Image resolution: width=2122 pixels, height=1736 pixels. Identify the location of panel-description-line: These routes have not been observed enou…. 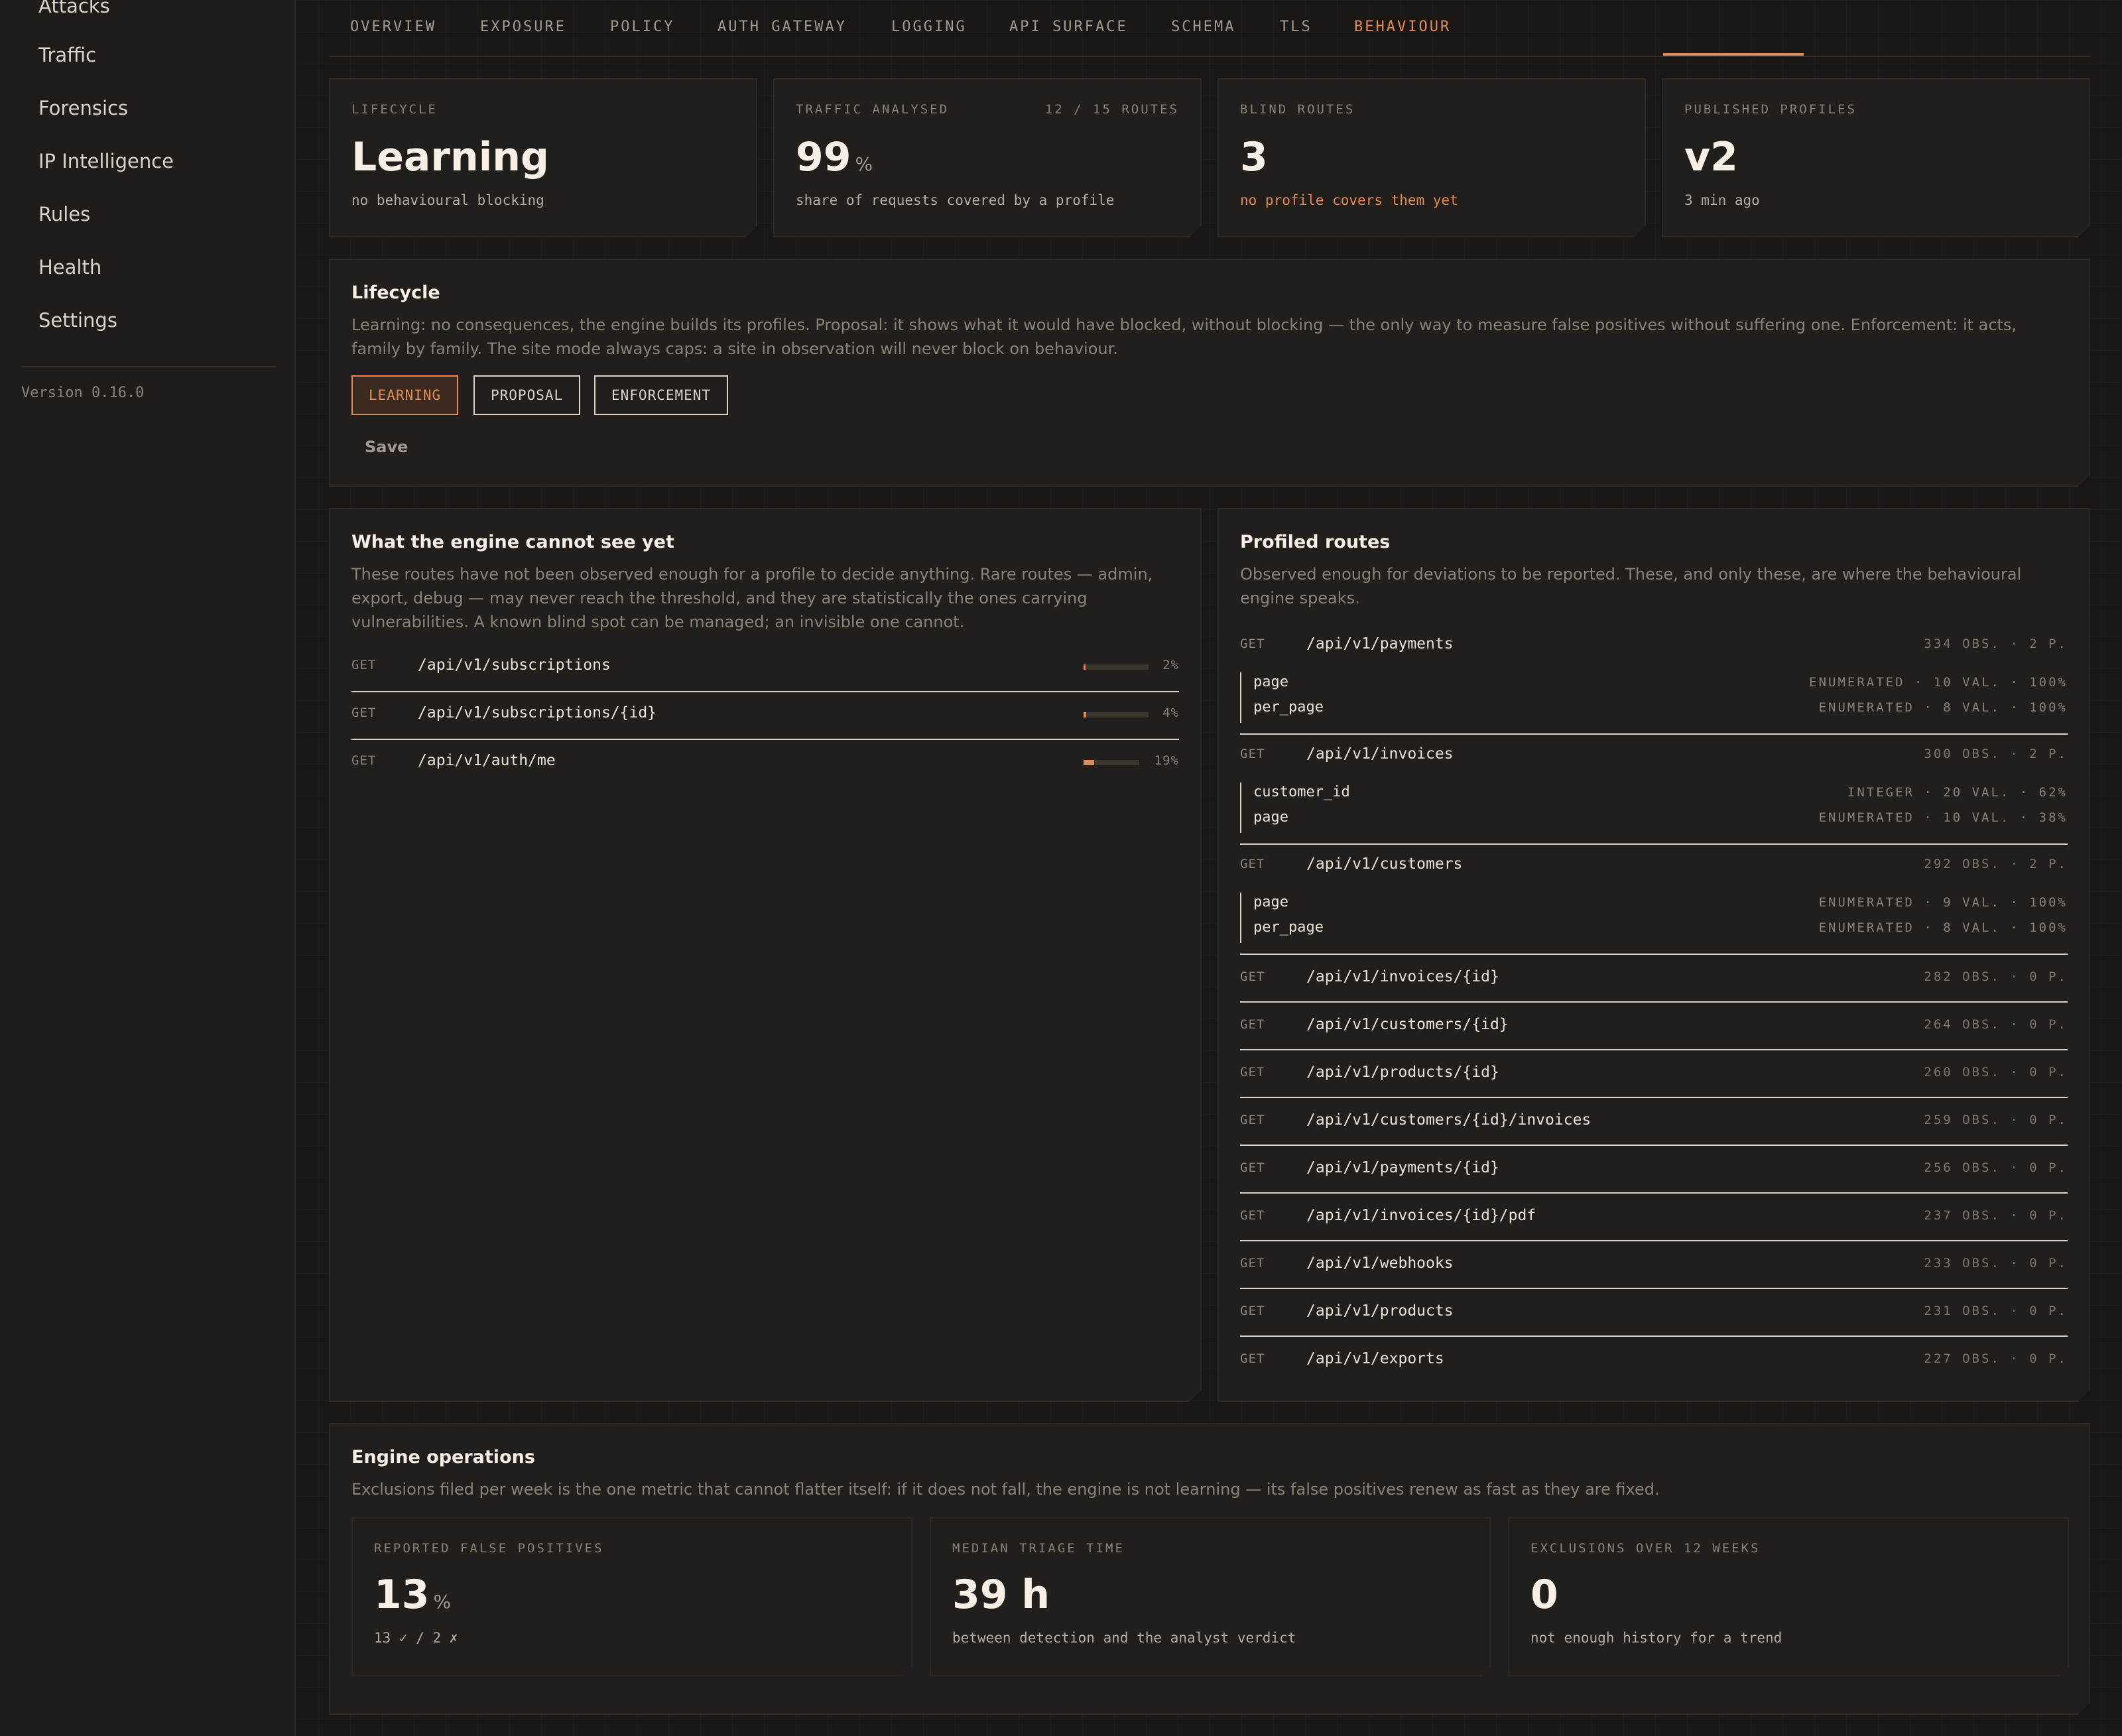
(752, 574).